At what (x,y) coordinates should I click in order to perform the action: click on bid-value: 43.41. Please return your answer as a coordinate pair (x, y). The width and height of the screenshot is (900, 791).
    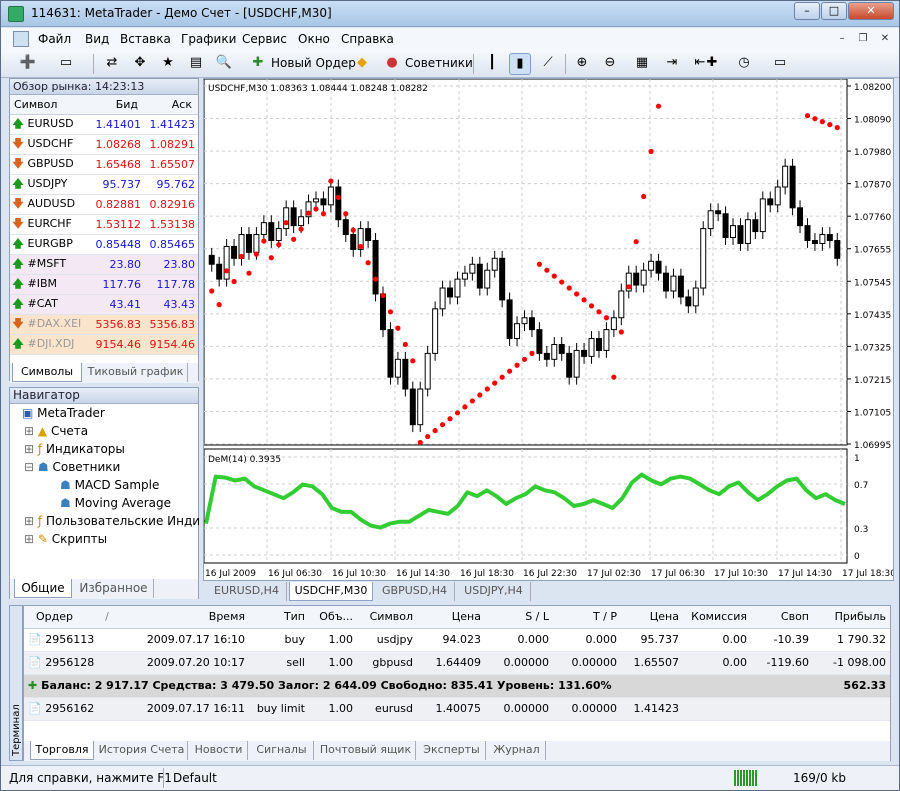
    Looking at the image, I should click on (117, 304).